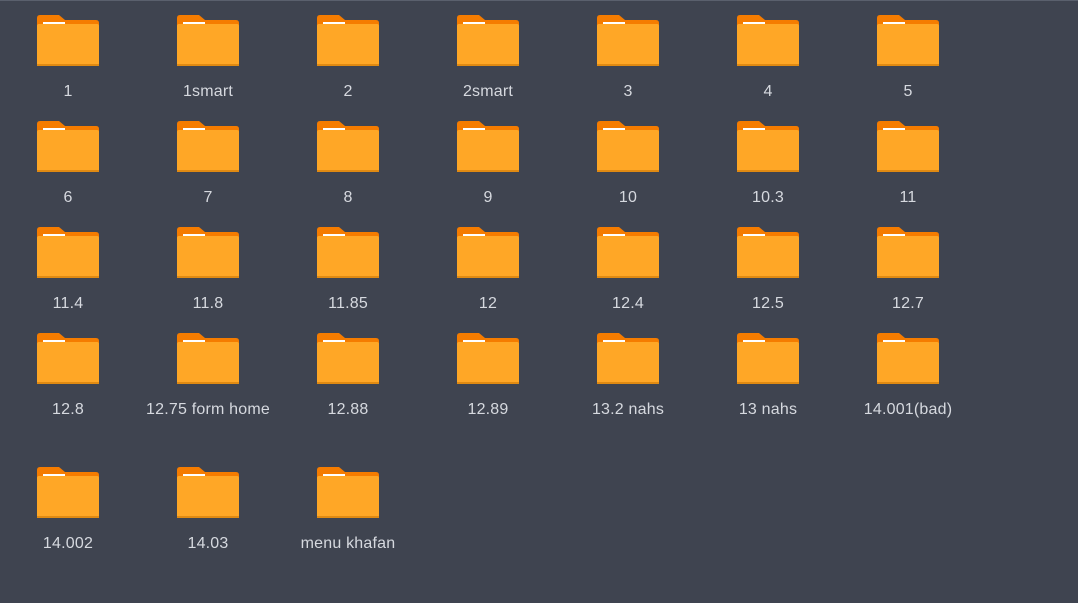 The width and height of the screenshot is (1078, 603). What do you see at coordinates (488, 303) in the screenshot?
I see `folder-name: 12` at bounding box center [488, 303].